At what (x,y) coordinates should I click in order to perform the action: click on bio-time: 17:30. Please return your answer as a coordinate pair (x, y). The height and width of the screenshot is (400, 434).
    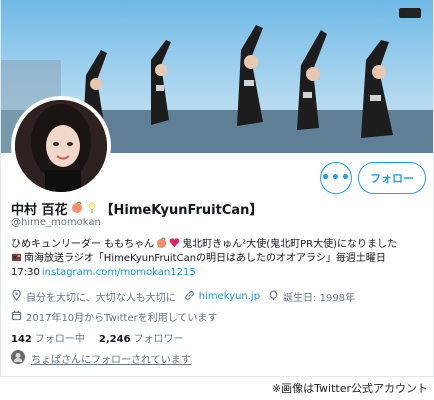
    Looking at the image, I should click on (25, 272).